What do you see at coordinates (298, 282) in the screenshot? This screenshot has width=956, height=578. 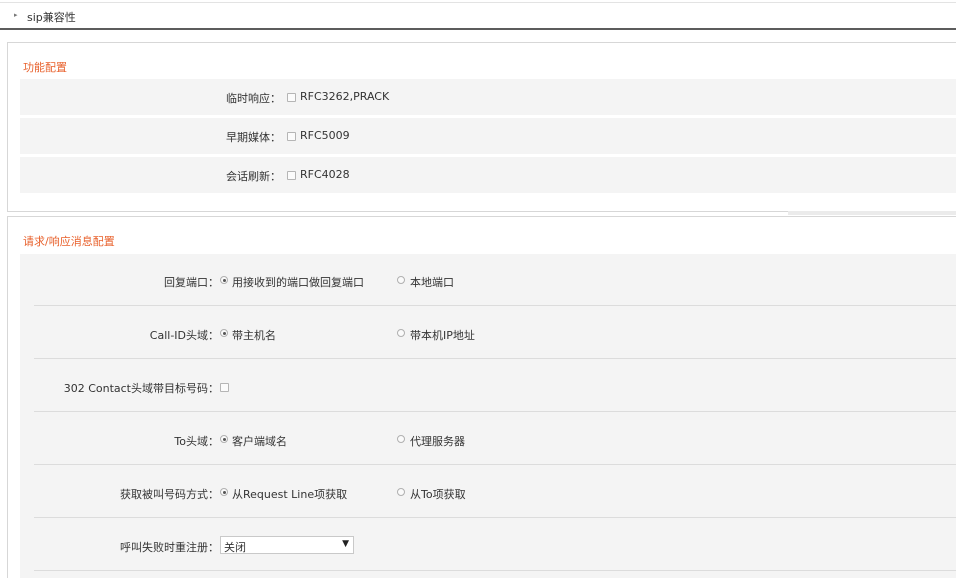 I see `radio-label: 用接收到的端口做回复端口` at bounding box center [298, 282].